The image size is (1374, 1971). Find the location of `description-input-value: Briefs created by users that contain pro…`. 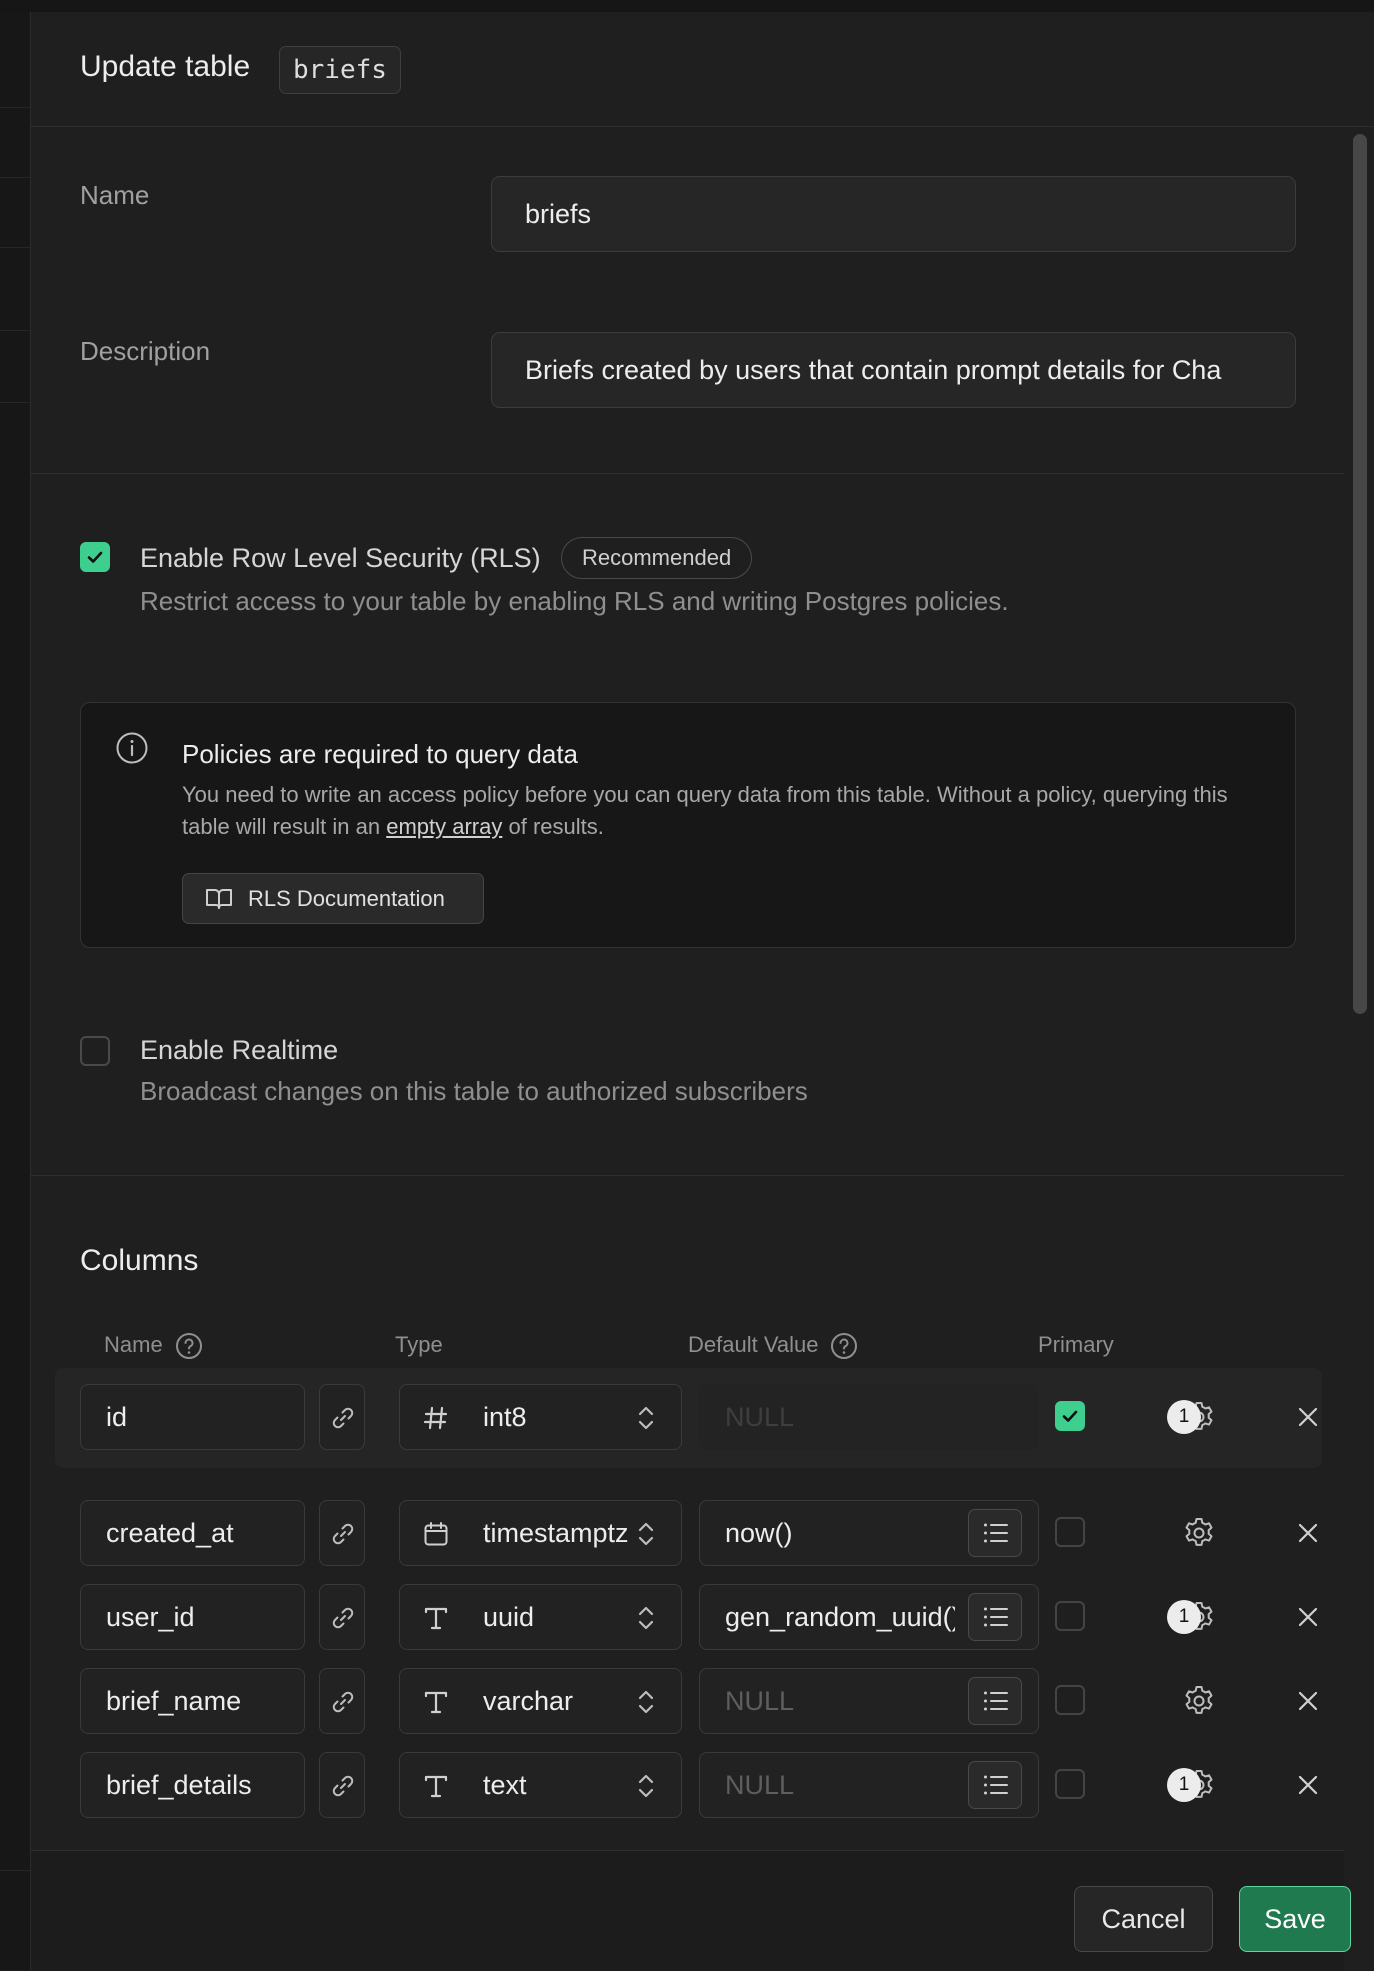

description-input-value: Briefs created by users that contain pro… is located at coordinates (873, 369).